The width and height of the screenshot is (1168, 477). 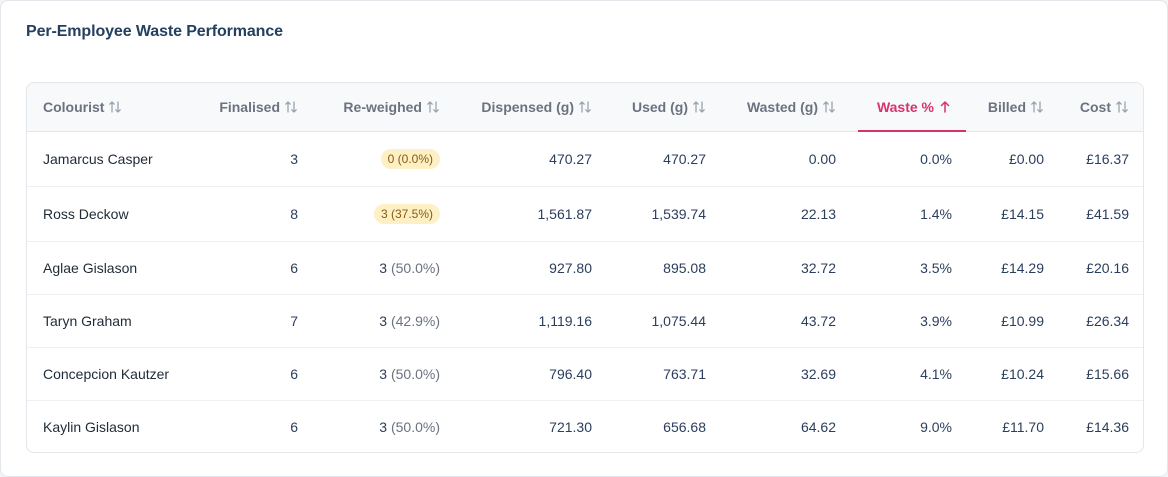 What do you see at coordinates (1107, 320) in the screenshot?
I see `cell-cost: £26.34` at bounding box center [1107, 320].